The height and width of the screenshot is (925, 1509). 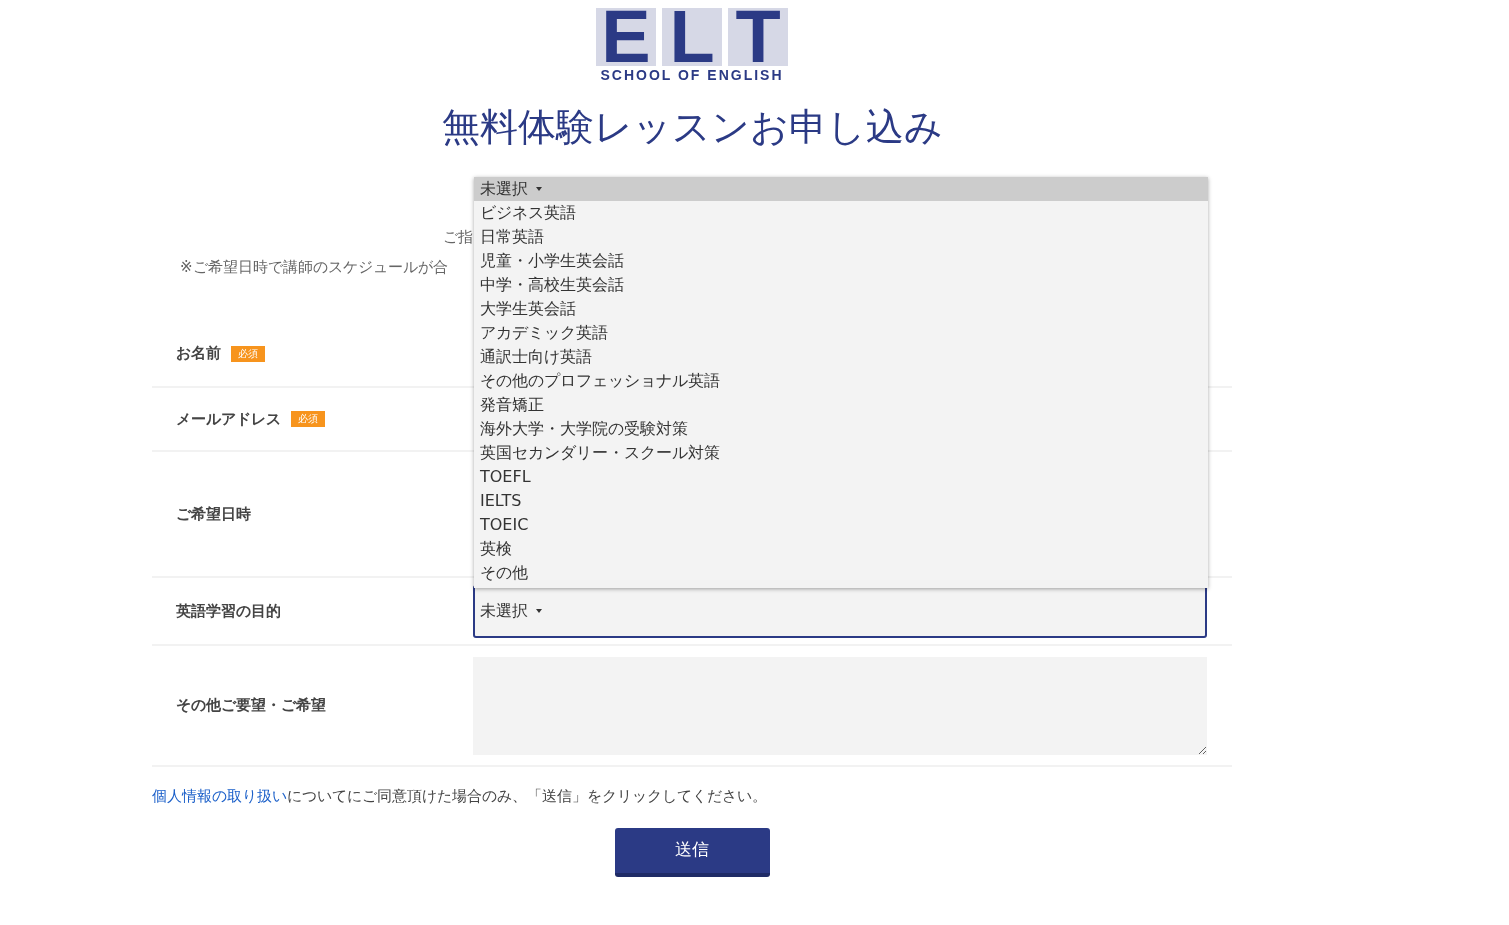 What do you see at coordinates (841, 477) in the screenshot?
I see `dropdown-option: TOEFL` at bounding box center [841, 477].